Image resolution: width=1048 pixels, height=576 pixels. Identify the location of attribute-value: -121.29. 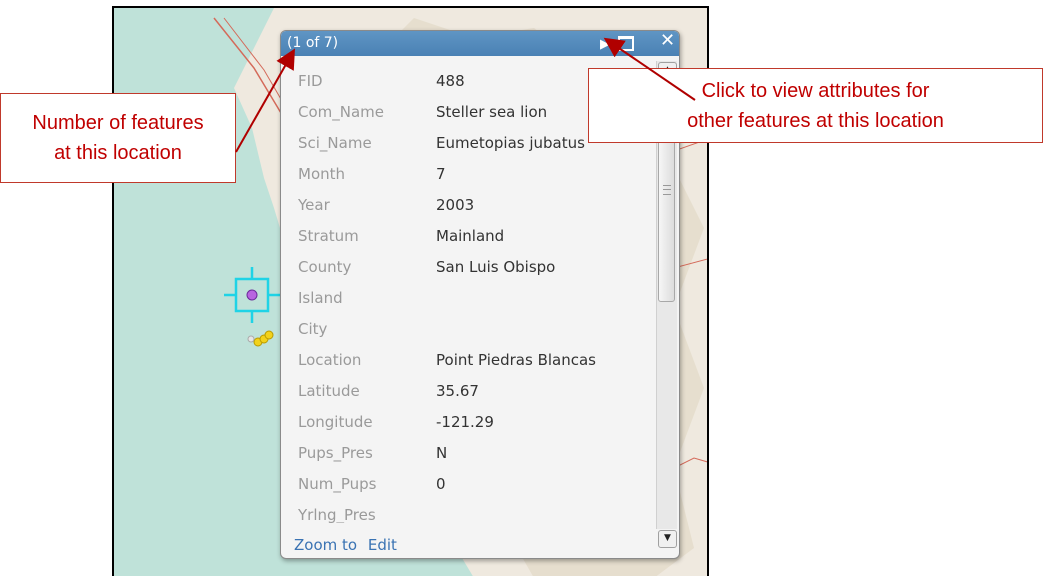
(465, 422).